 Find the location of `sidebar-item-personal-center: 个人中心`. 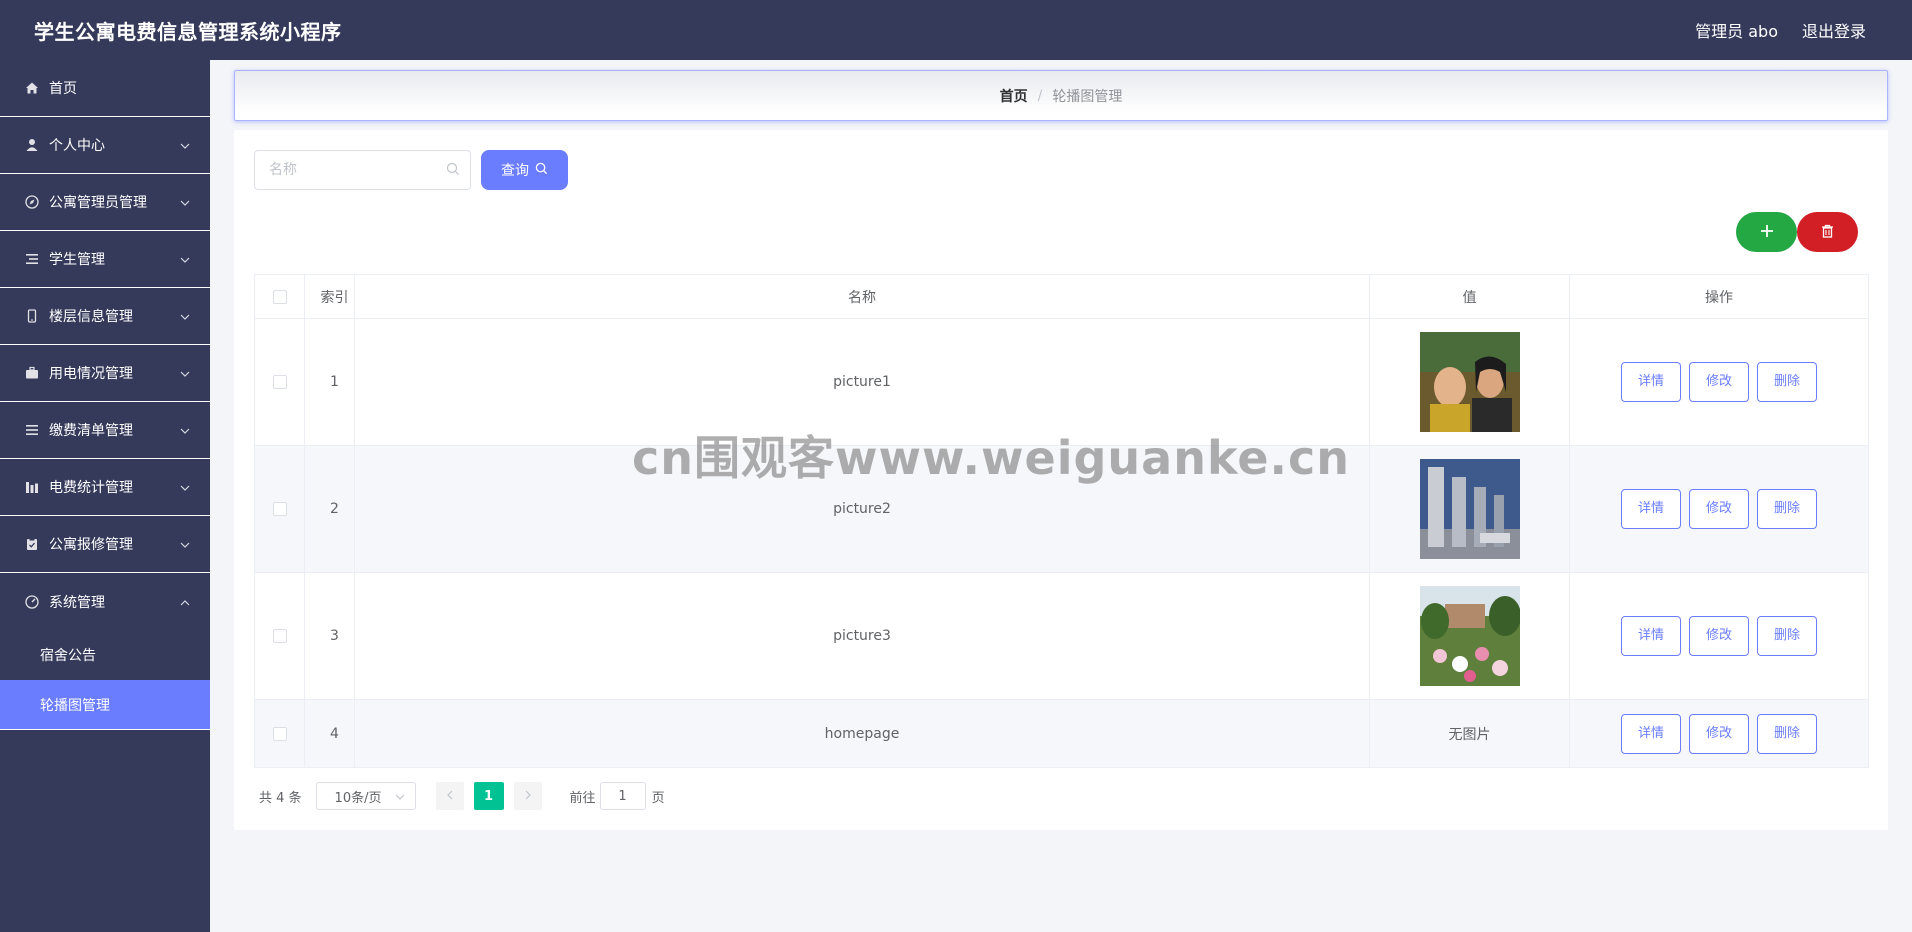

sidebar-item-personal-center: 个人中心 is located at coordinates (105, 145).